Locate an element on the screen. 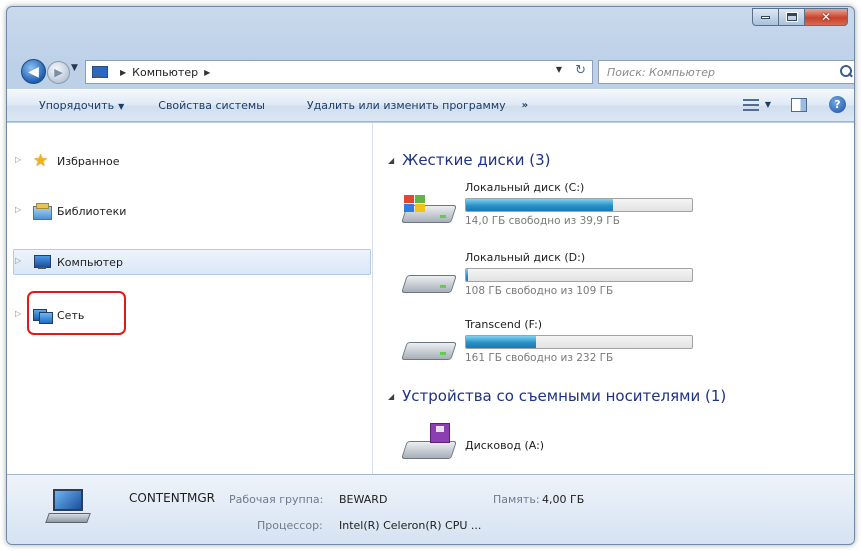 The image size is (861, 551). processor-label: Процессор: is located at coordinates (290, 525).